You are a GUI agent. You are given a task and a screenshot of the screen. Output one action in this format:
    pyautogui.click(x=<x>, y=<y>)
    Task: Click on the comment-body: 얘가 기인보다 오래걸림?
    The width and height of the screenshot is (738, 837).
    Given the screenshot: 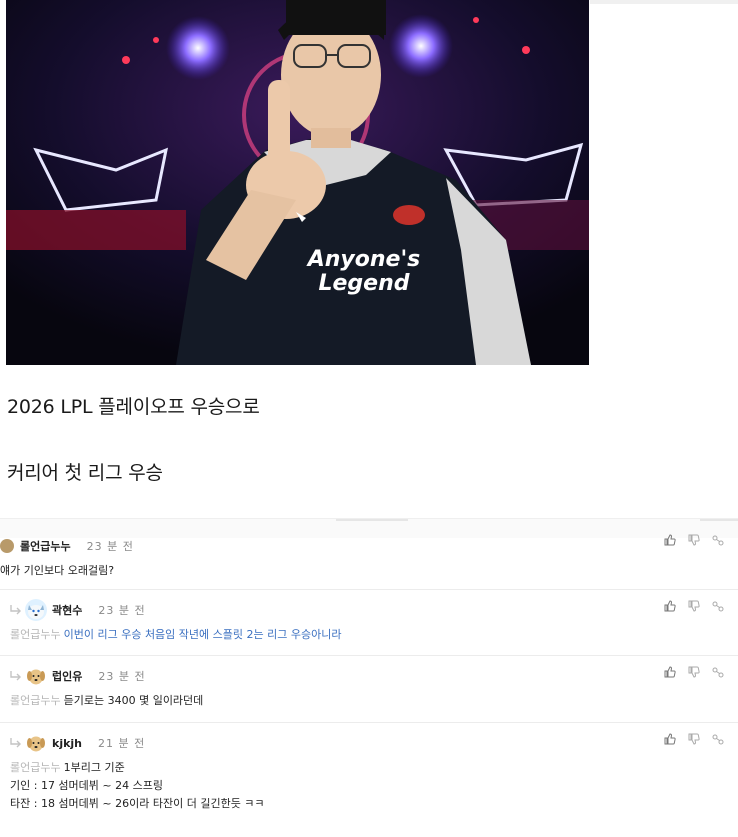 What is the action you would take?
    pyautogui.click(x=57, y=570)
    